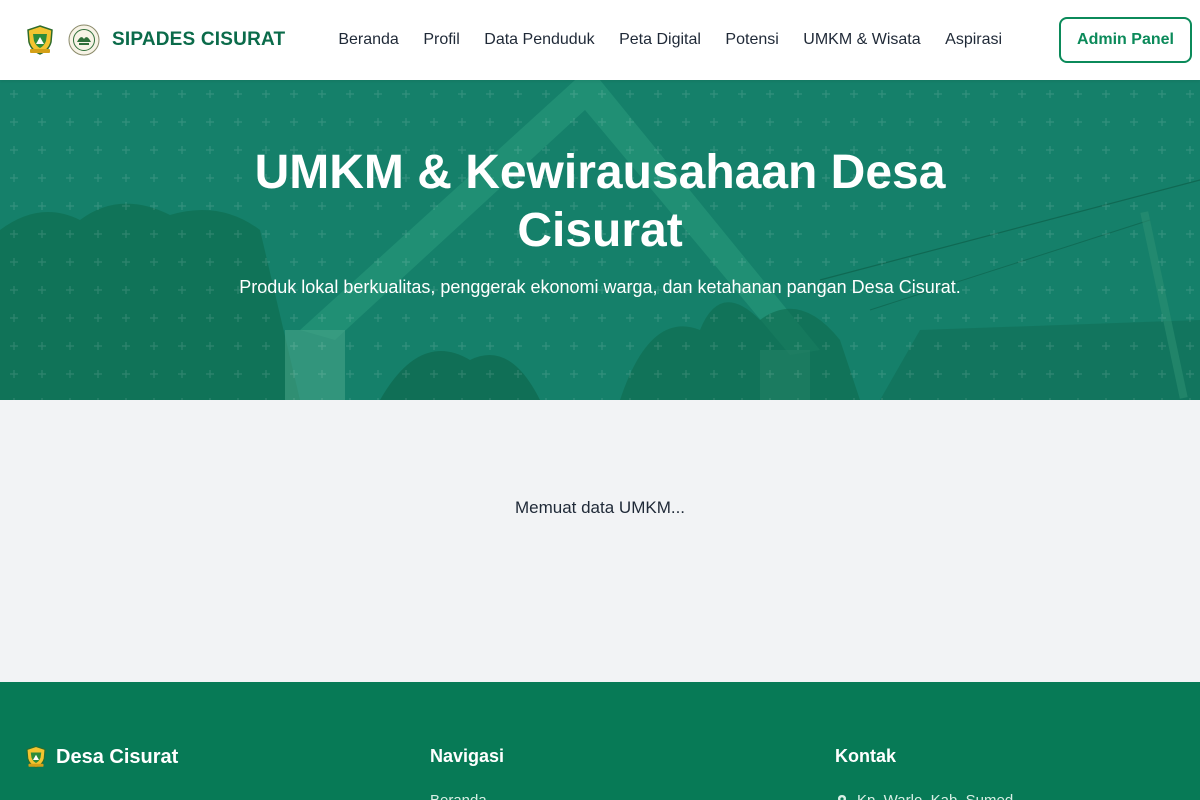 This screenshot has height=800, width=1200. I want to click on logo-group: SIPADES CISURAT, so click(154, 40).